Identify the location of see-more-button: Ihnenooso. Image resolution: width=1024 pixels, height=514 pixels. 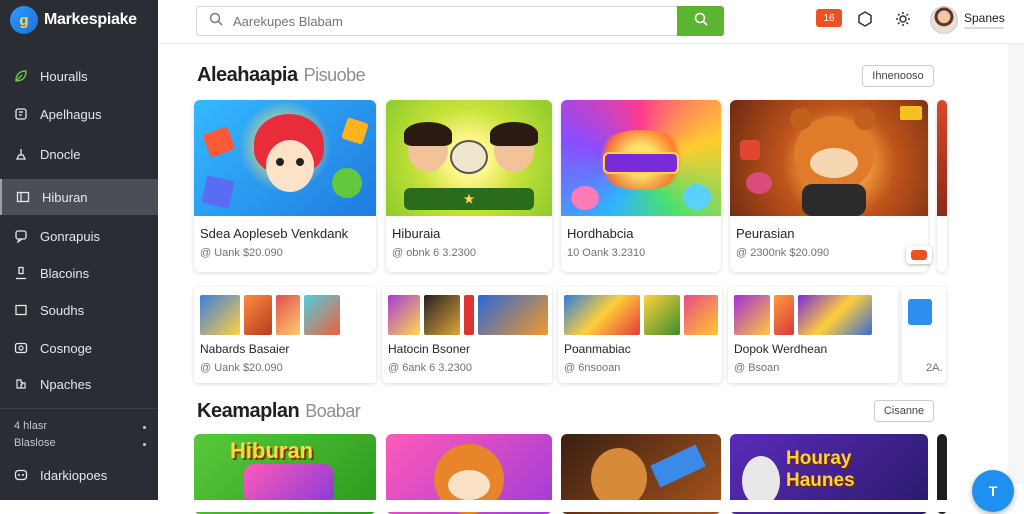
(898, 76).